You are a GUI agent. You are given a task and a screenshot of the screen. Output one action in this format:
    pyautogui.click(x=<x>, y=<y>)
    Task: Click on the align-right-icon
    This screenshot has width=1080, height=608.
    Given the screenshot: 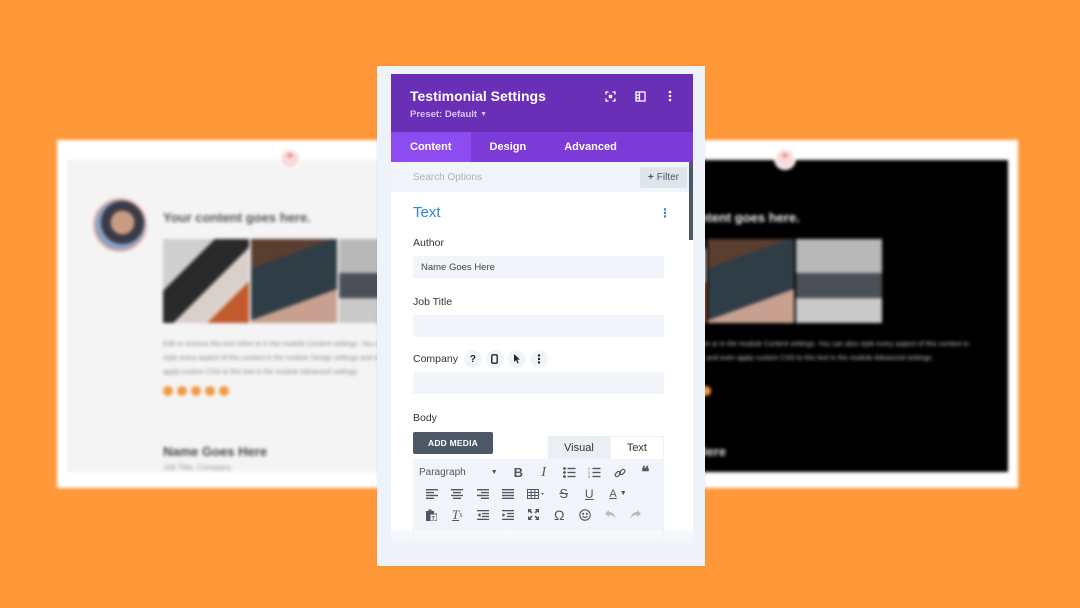 What is the action you would take?
    pyautogui.click(x=483, y=494)
    